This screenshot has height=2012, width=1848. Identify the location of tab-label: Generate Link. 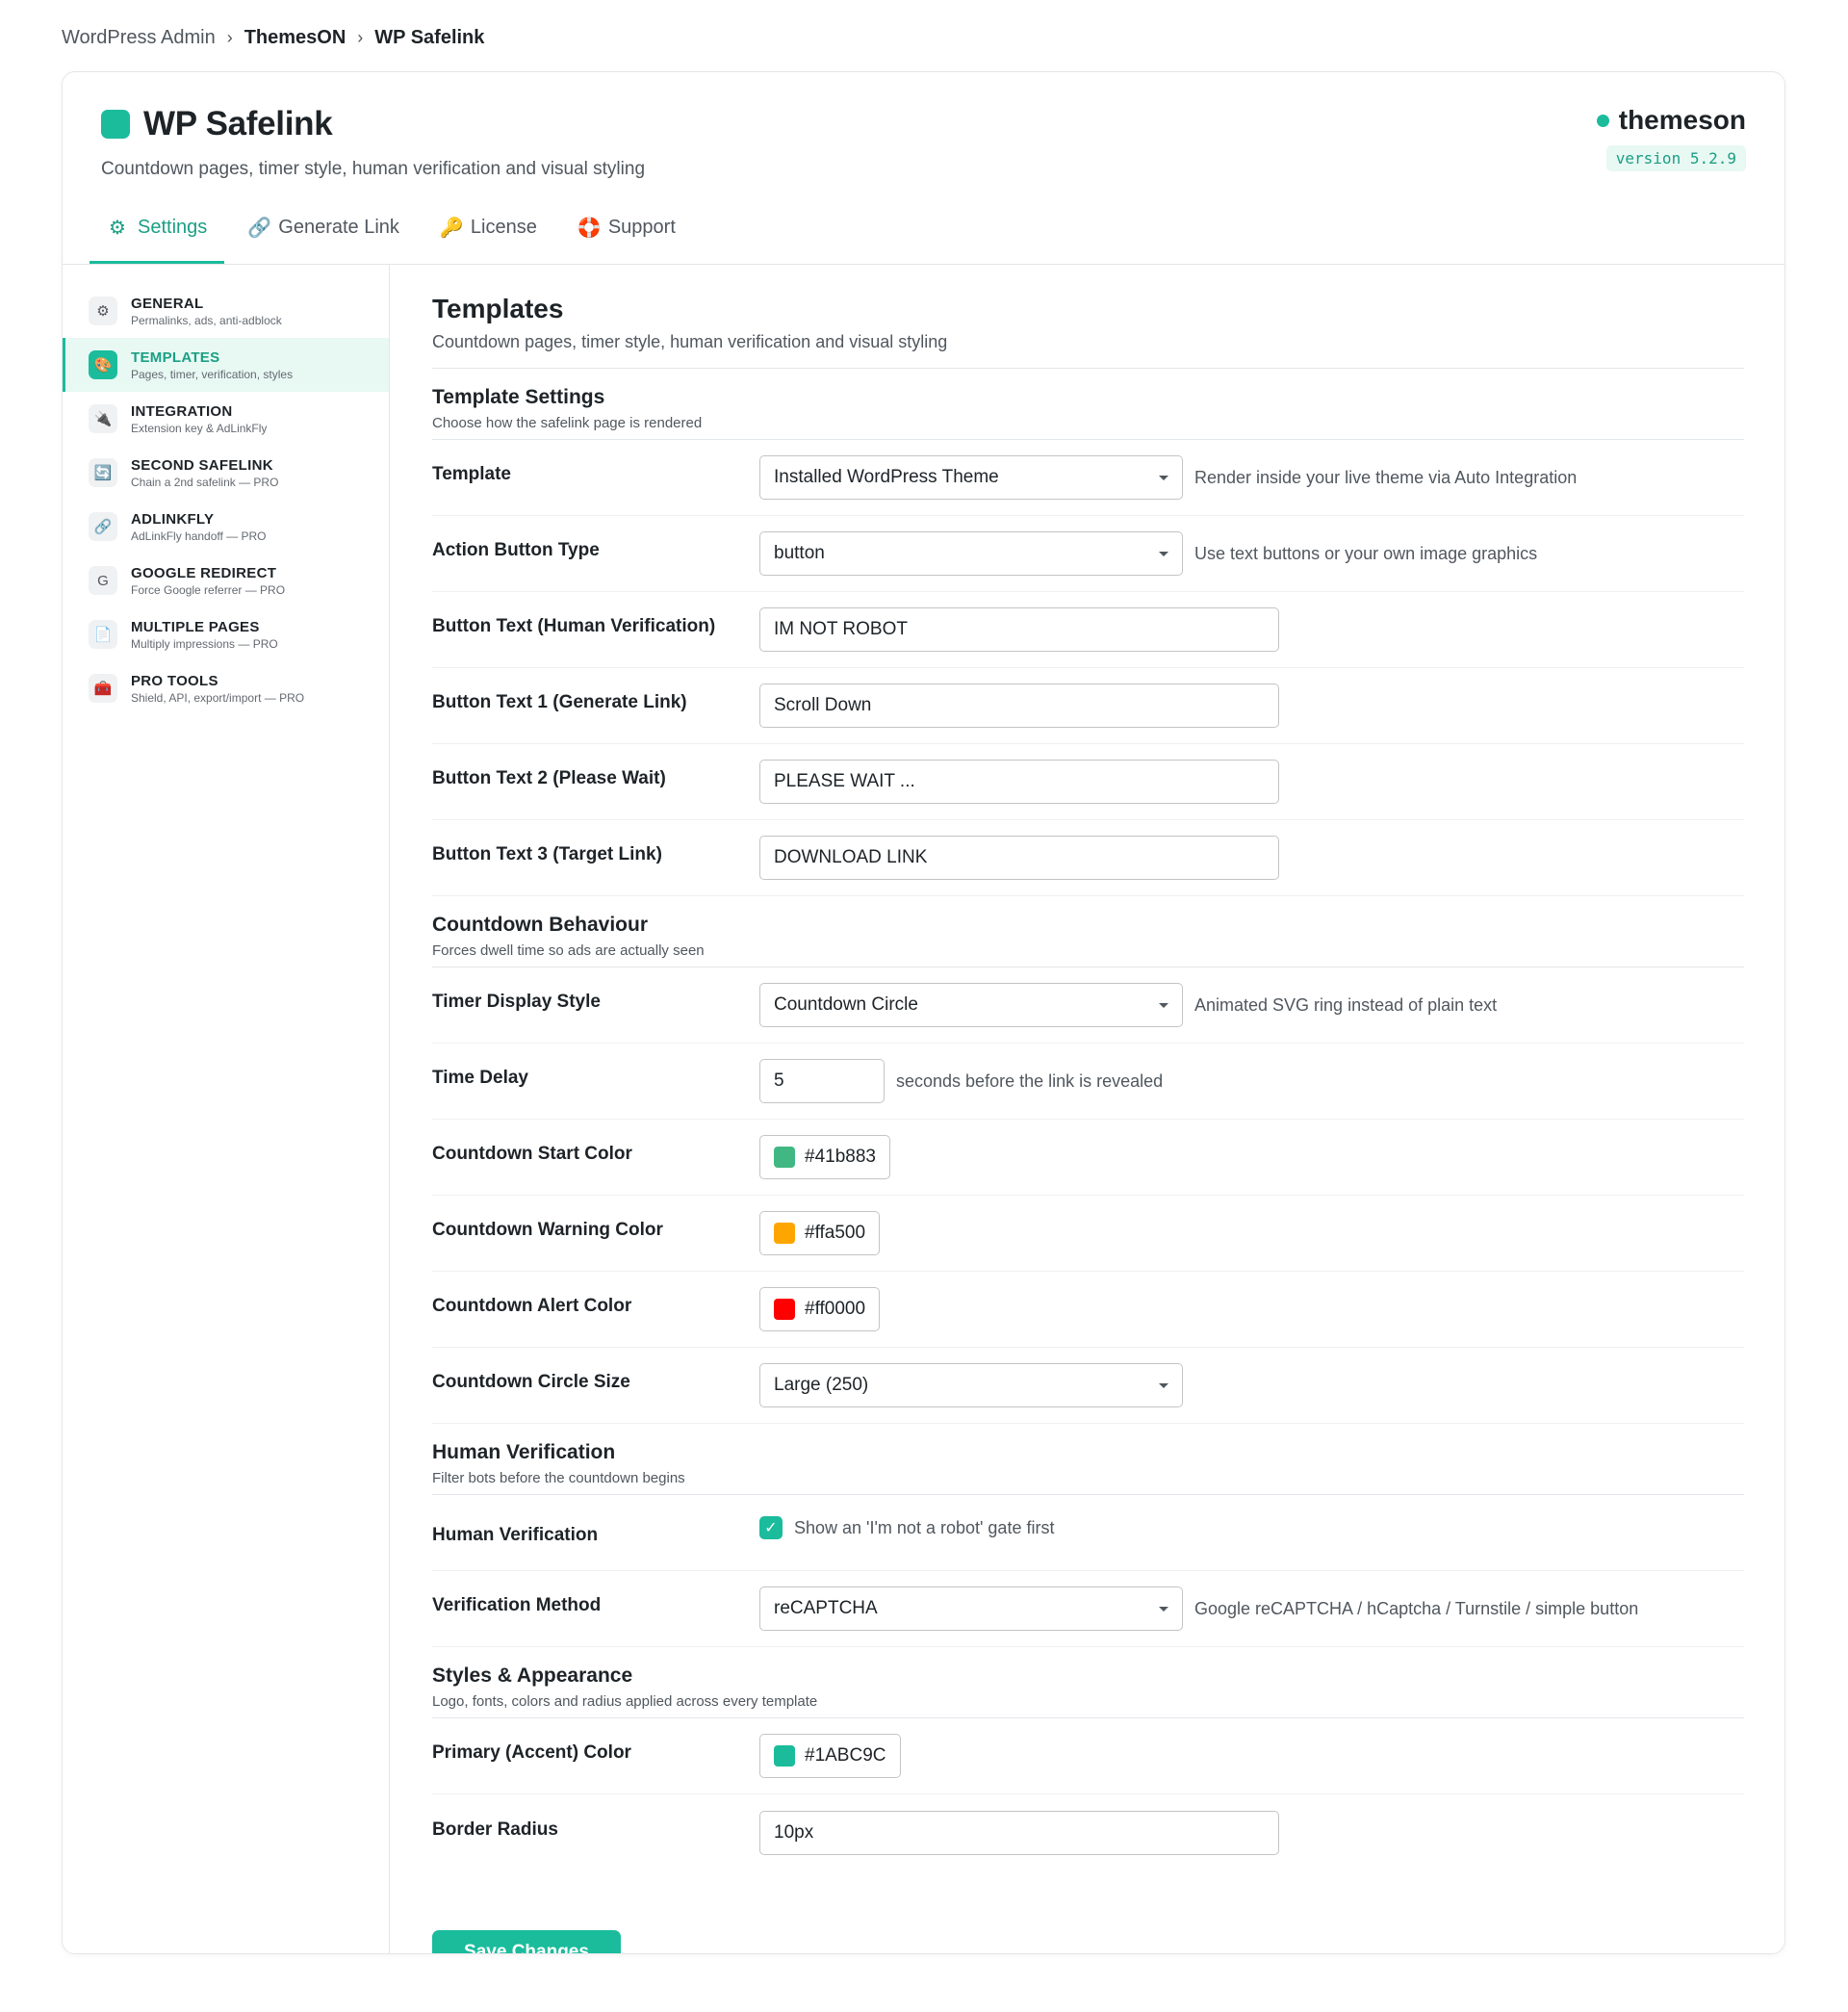
(338, 228).